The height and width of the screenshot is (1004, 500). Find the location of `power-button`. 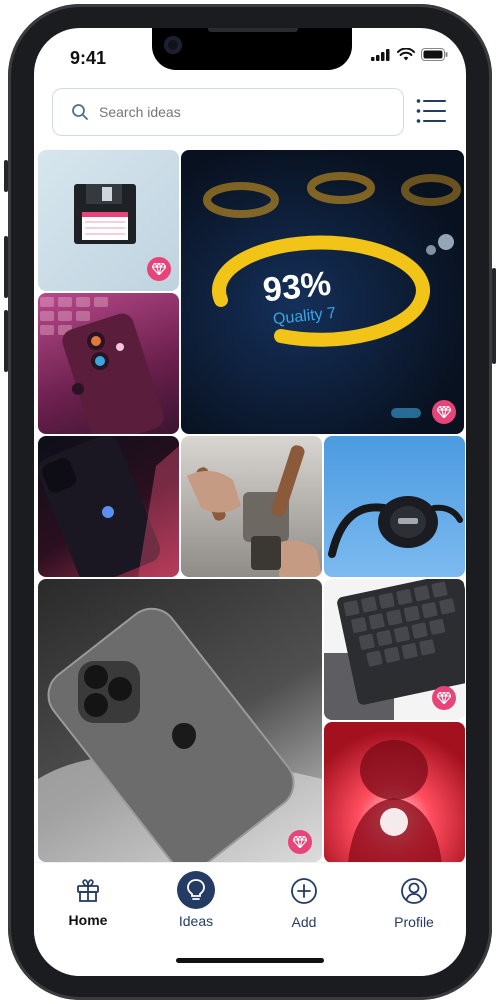

power-button is located at coordinates (494, 316).